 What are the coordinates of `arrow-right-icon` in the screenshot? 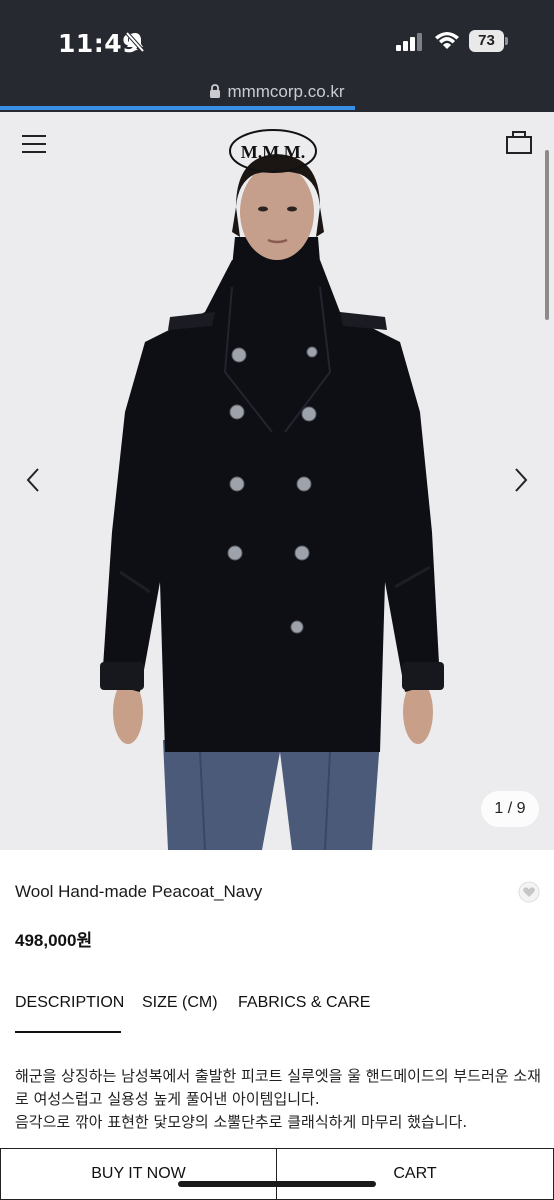 It's located at (521, 480).